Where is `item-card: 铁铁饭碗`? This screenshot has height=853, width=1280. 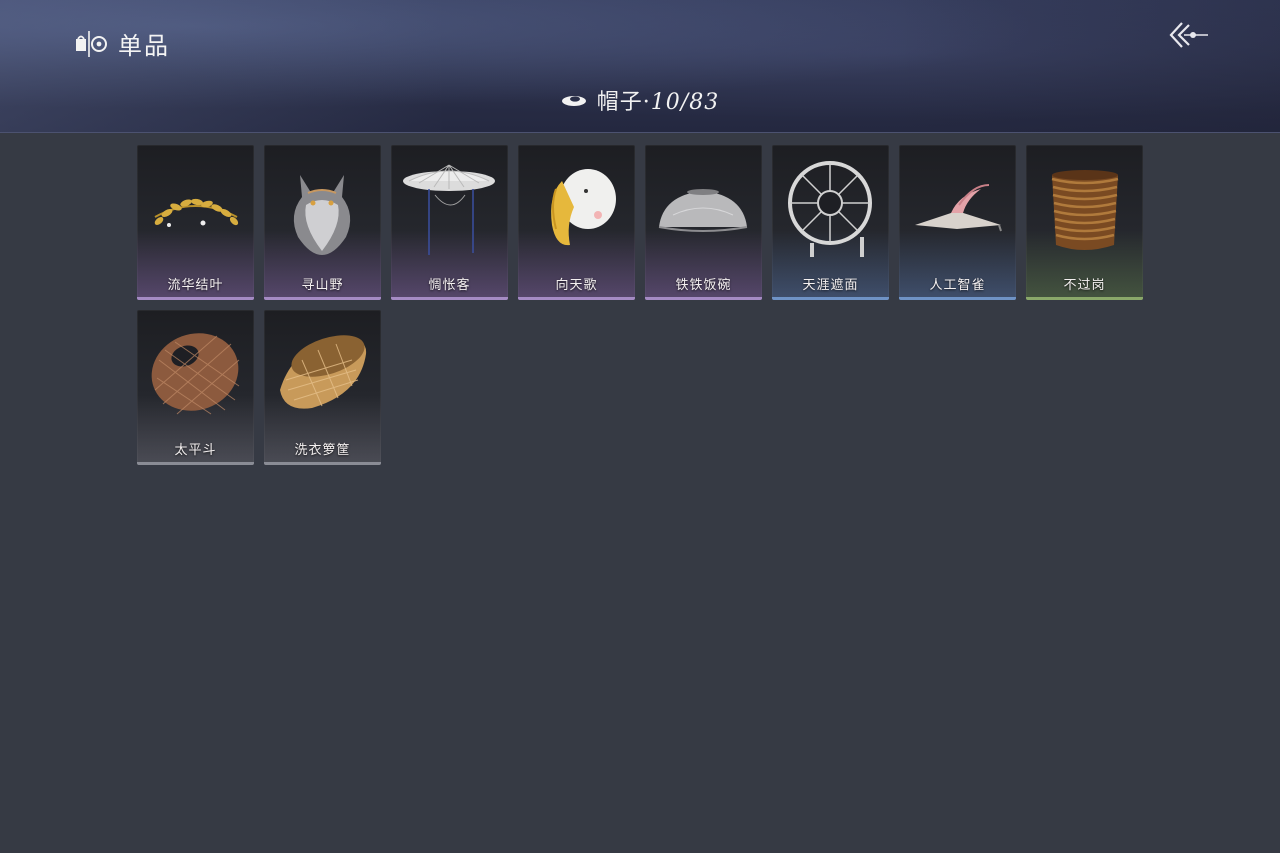 item-card: 铁铁饭碗 is located at coordinates (703, 222).